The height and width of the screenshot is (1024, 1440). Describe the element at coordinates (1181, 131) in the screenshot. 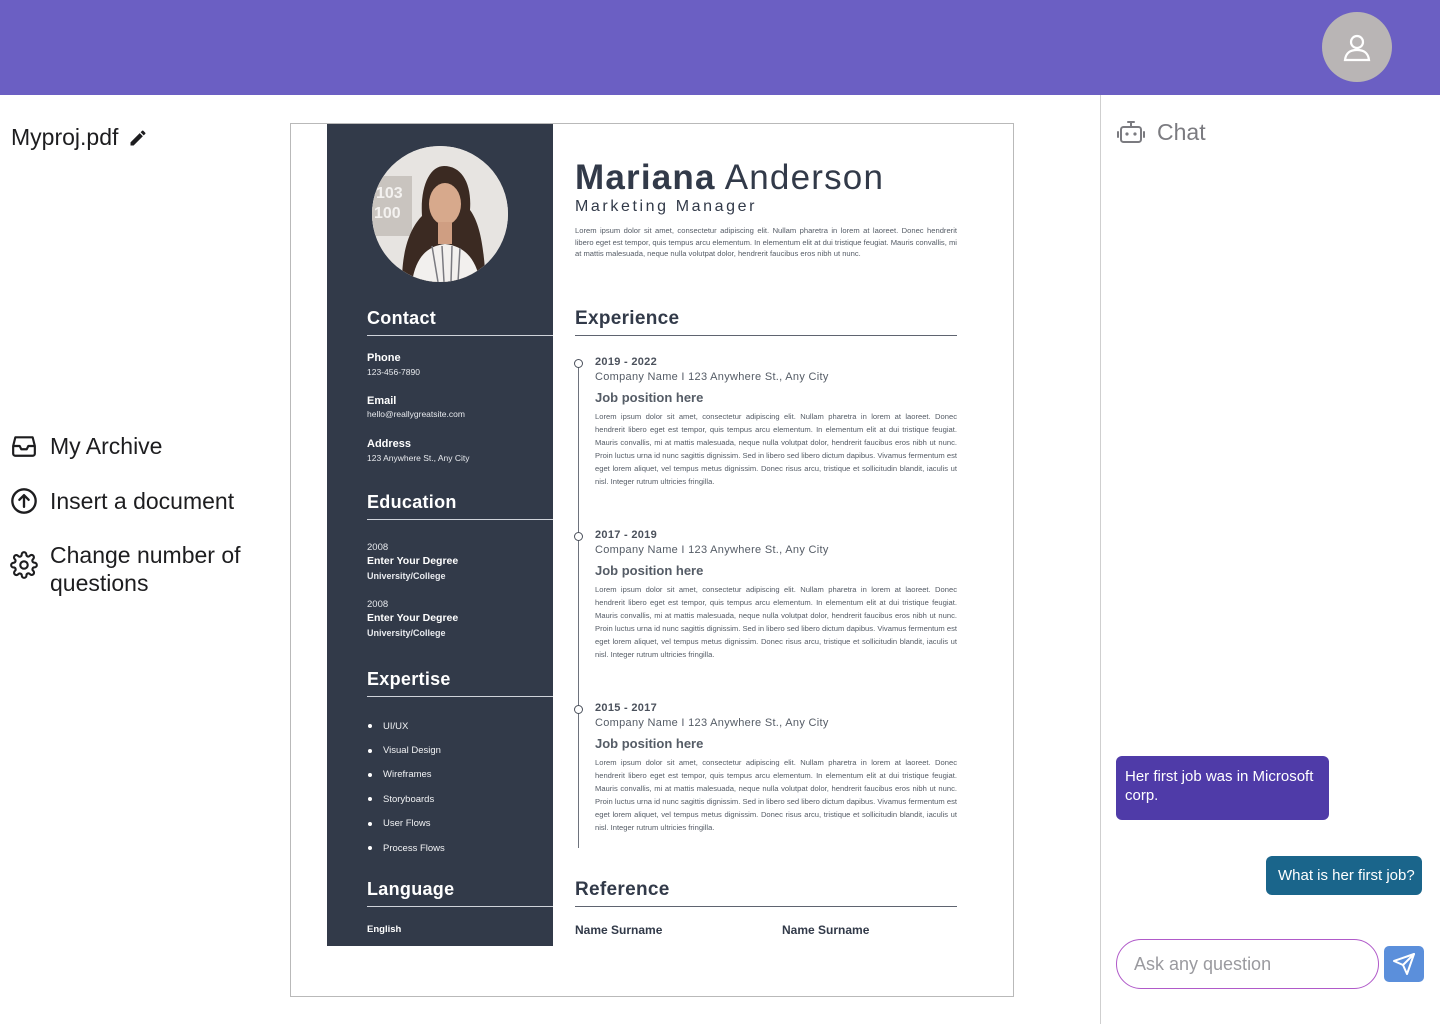

I see `chat-title: Chat` at that location.